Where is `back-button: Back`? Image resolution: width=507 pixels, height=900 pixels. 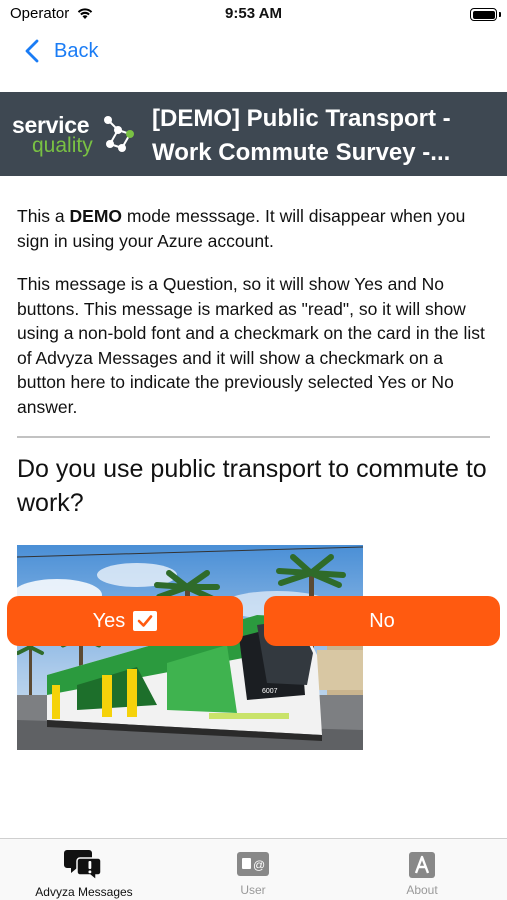 back-button: Back is located at coordinates (60, 51).